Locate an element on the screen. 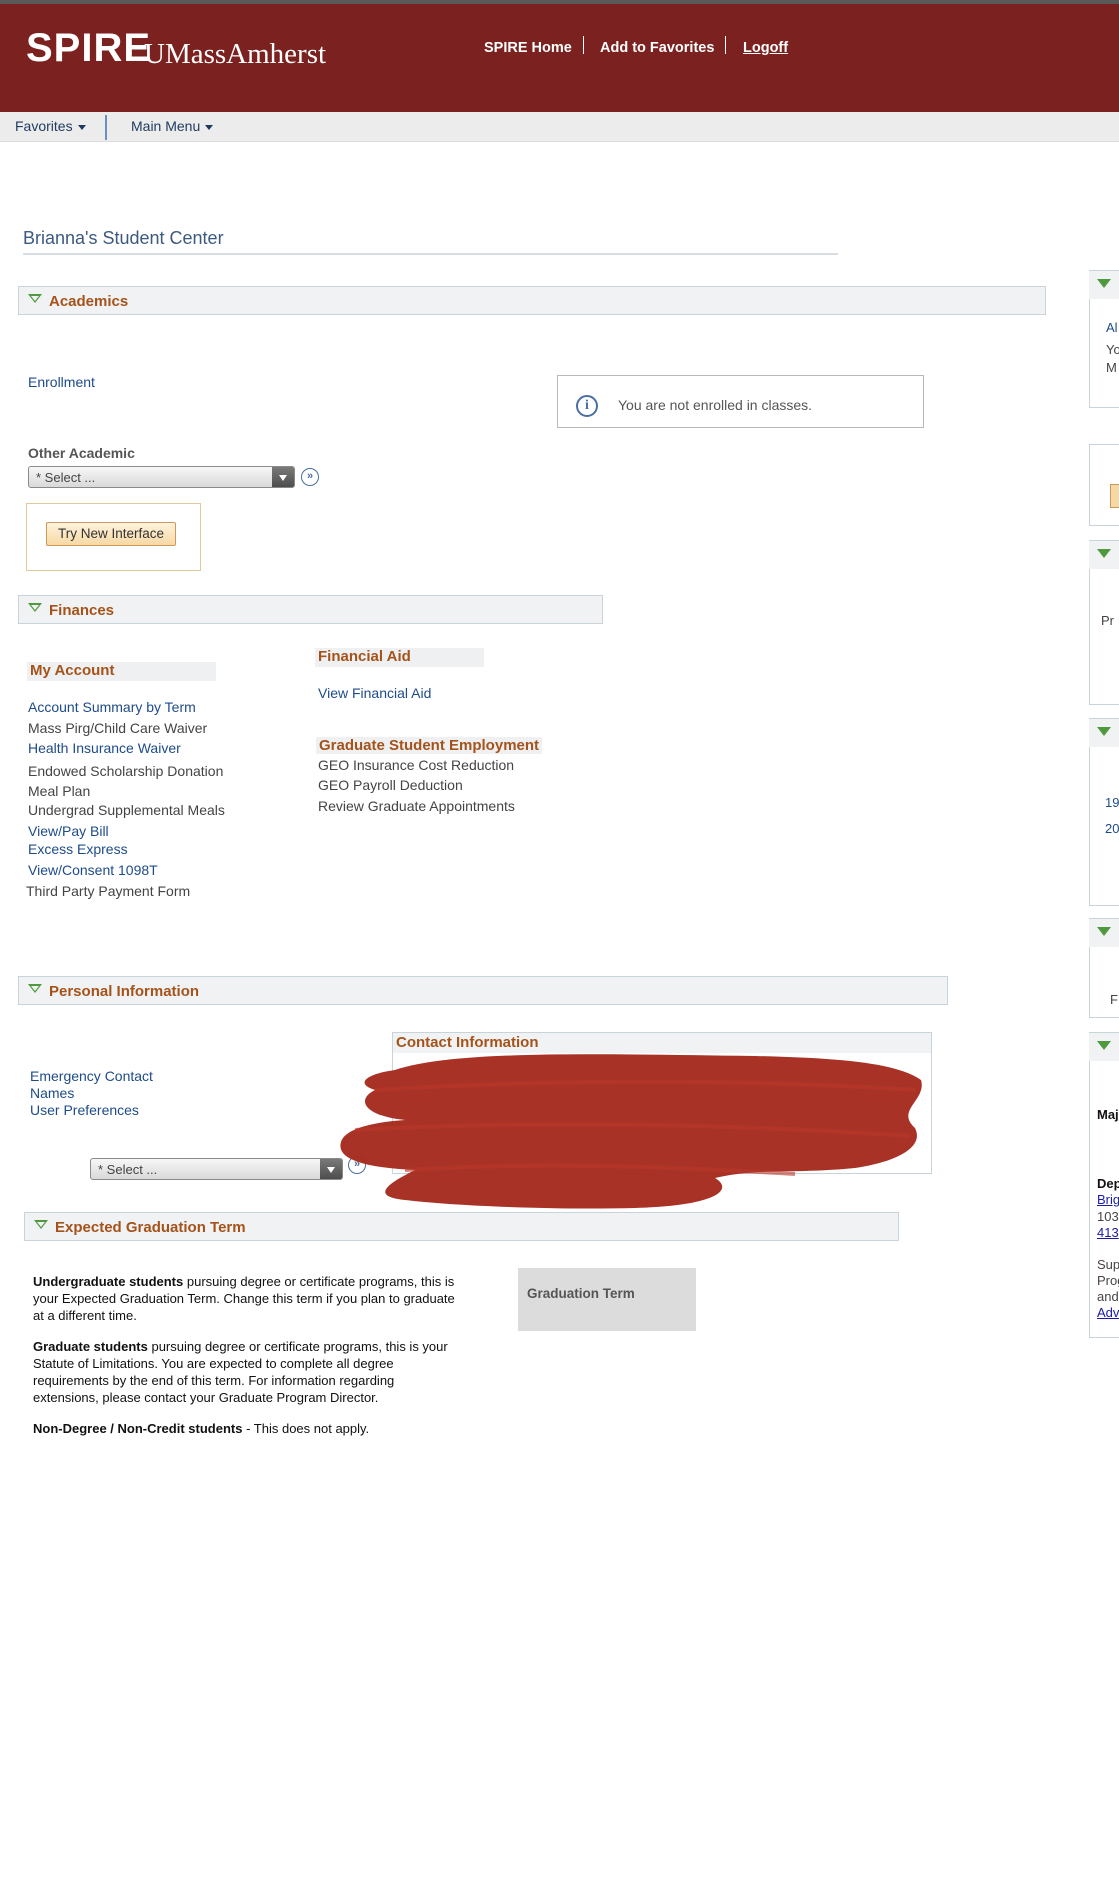  my-account-heading: My Account is located at coordinates (121, 671).